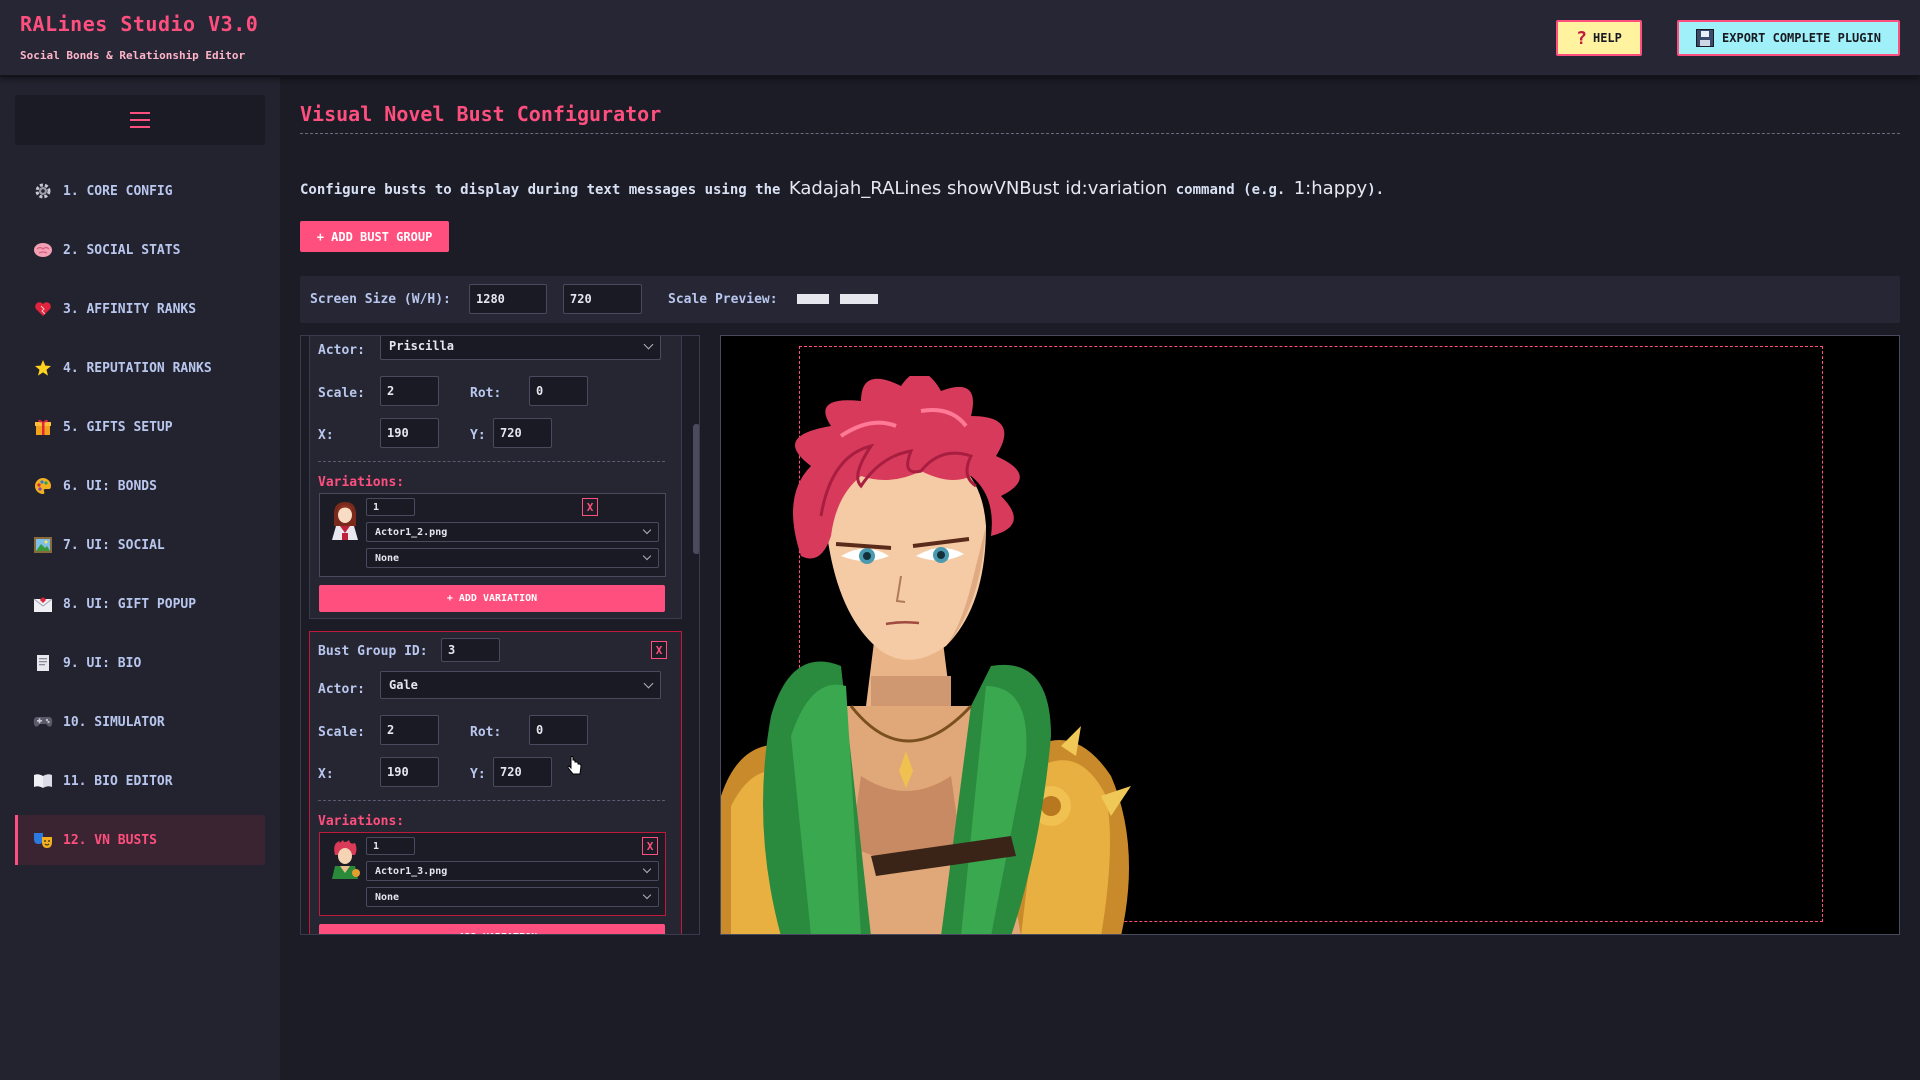 This screenshot has height=1080, width=1920. What do you see at coordinates (43, 604) in the screenshot?
I see `envelope-icon` at bounding box center [43, 604].